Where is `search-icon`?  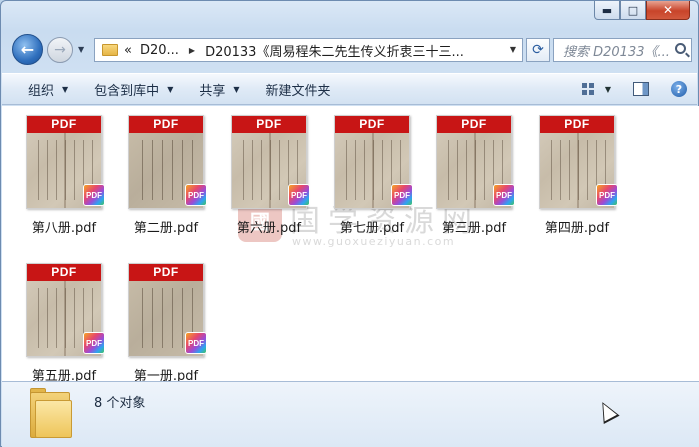 search-icon is located at coordinates (680, 48).